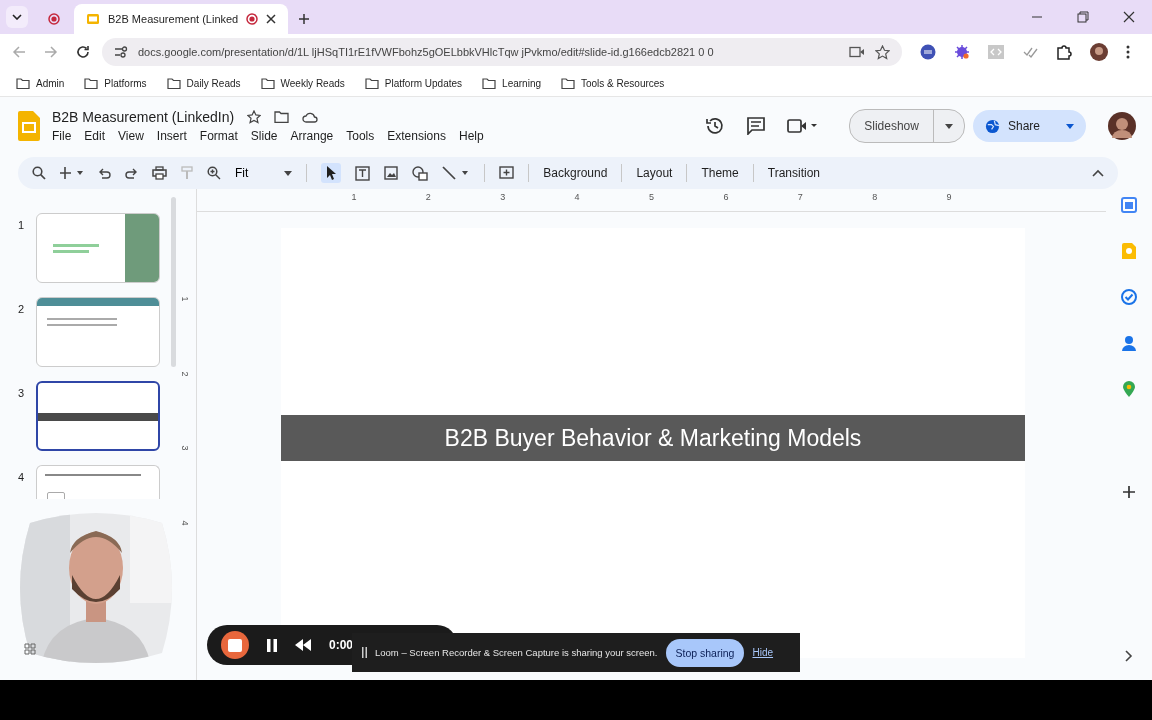 The width and height of the screenshot is (1152, 720). What do you see at coordinates (1098, 173) in the screenshot?
I see `collapse-icon` at bounding box center [1098, 173].